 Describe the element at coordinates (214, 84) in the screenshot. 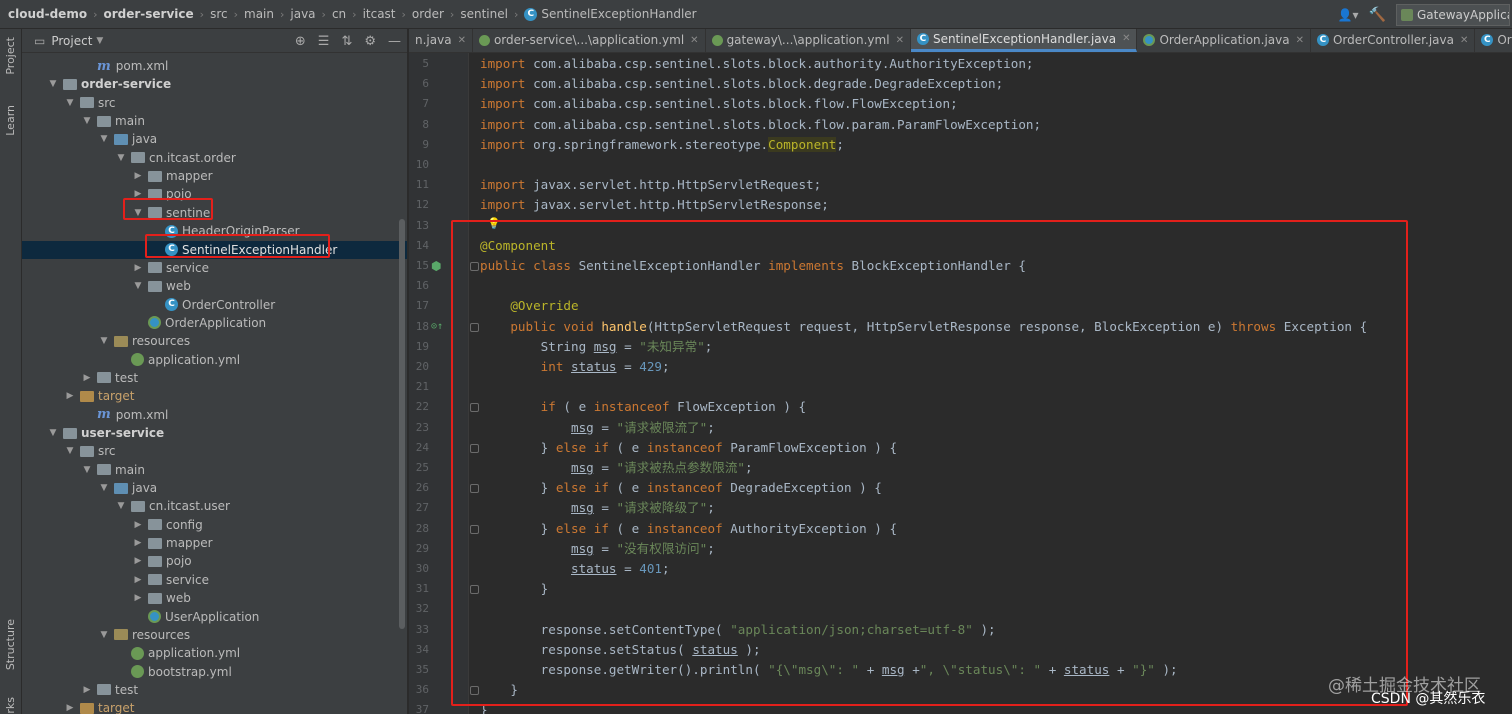

I see `tree-item: ▼ order-service` at that location.